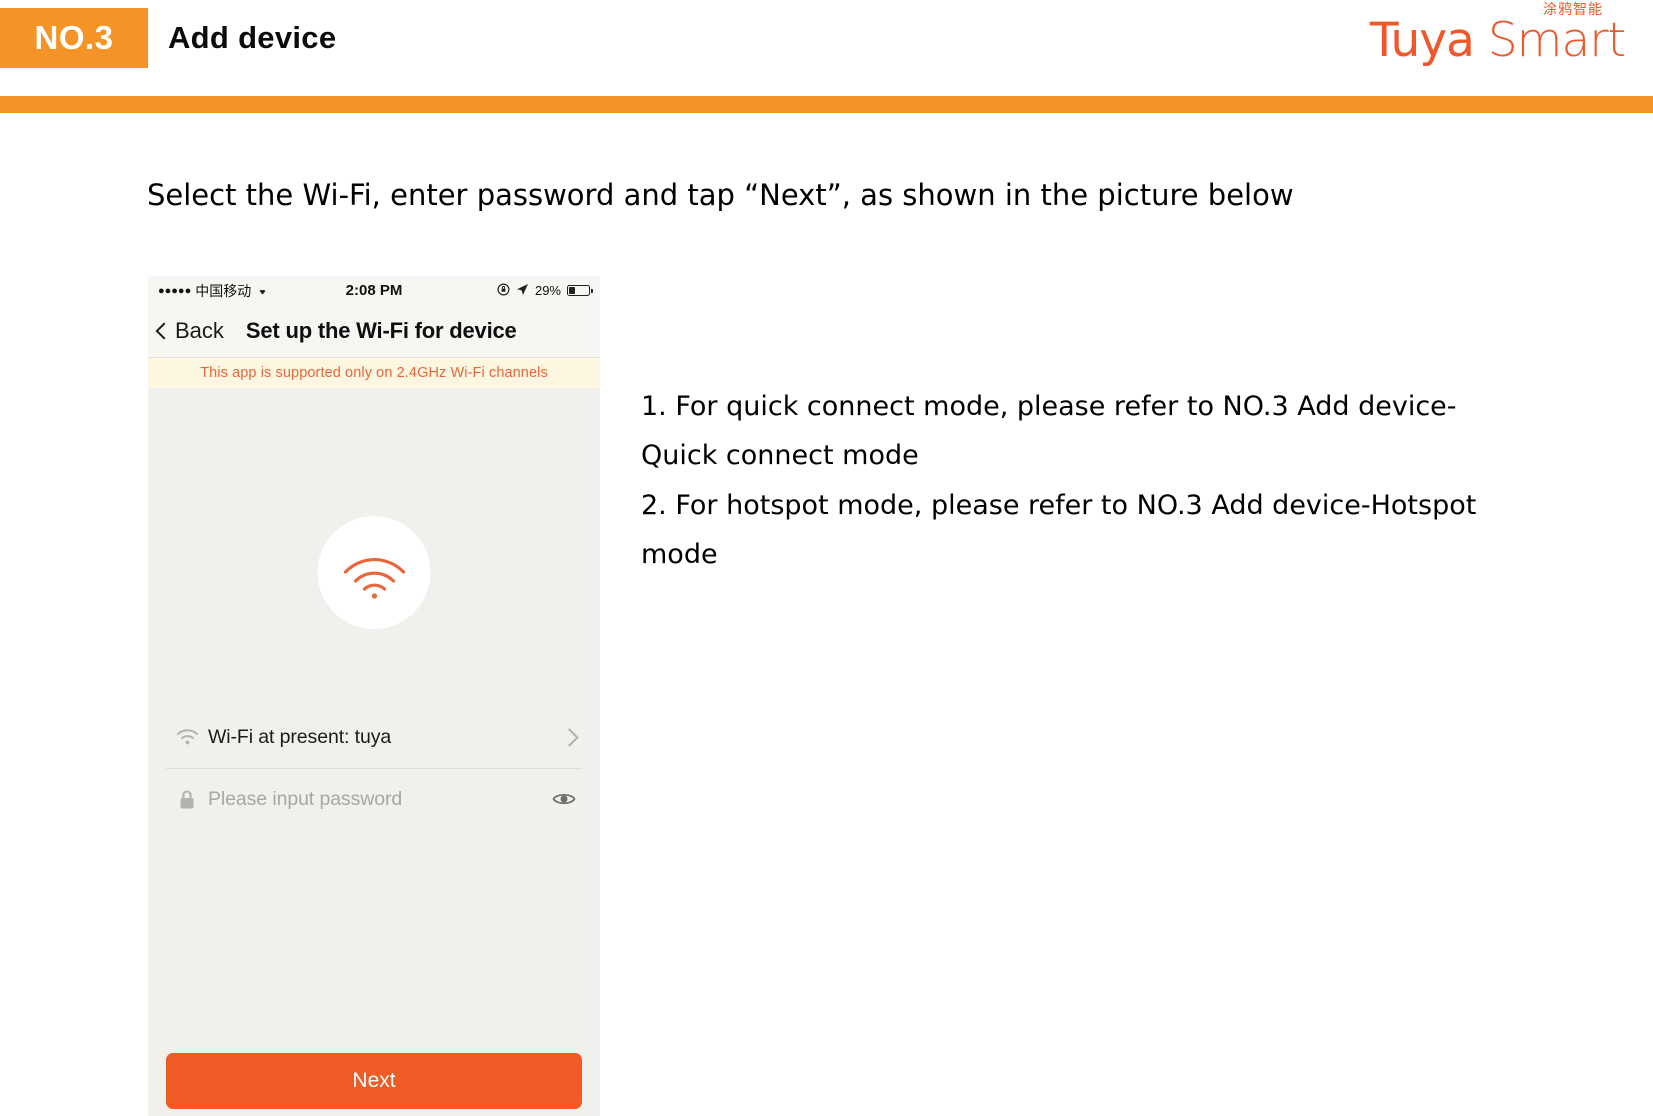 This screenshot has width=1653, height=1116. I want to click on password-input: Please input password, so click(305, 799).